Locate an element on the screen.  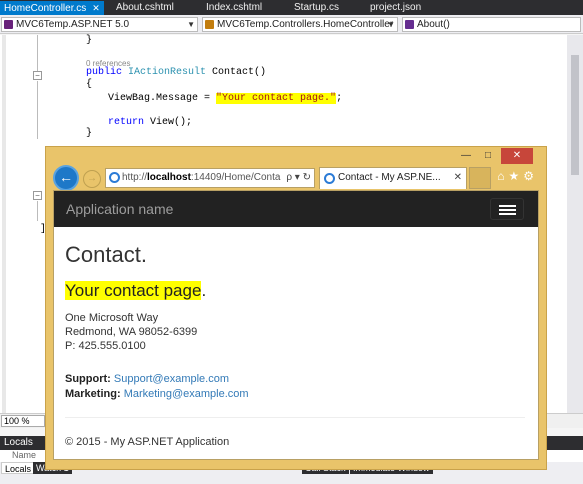
project-dropdown-value: MVC6Temp.ASP.NET 5.0 is located at coordinates (73, 24).